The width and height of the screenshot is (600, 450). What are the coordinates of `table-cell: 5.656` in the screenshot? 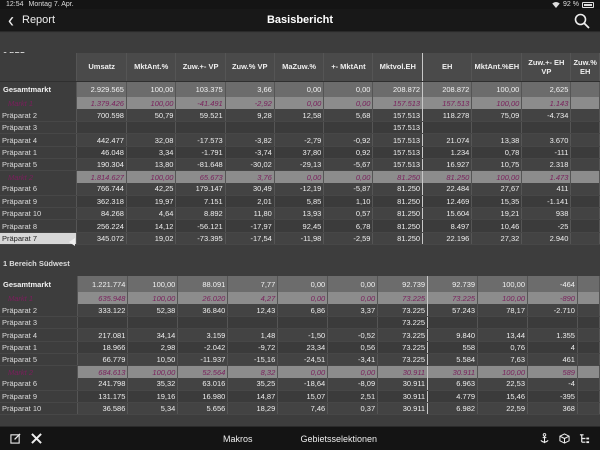 It's located at (203, 409).